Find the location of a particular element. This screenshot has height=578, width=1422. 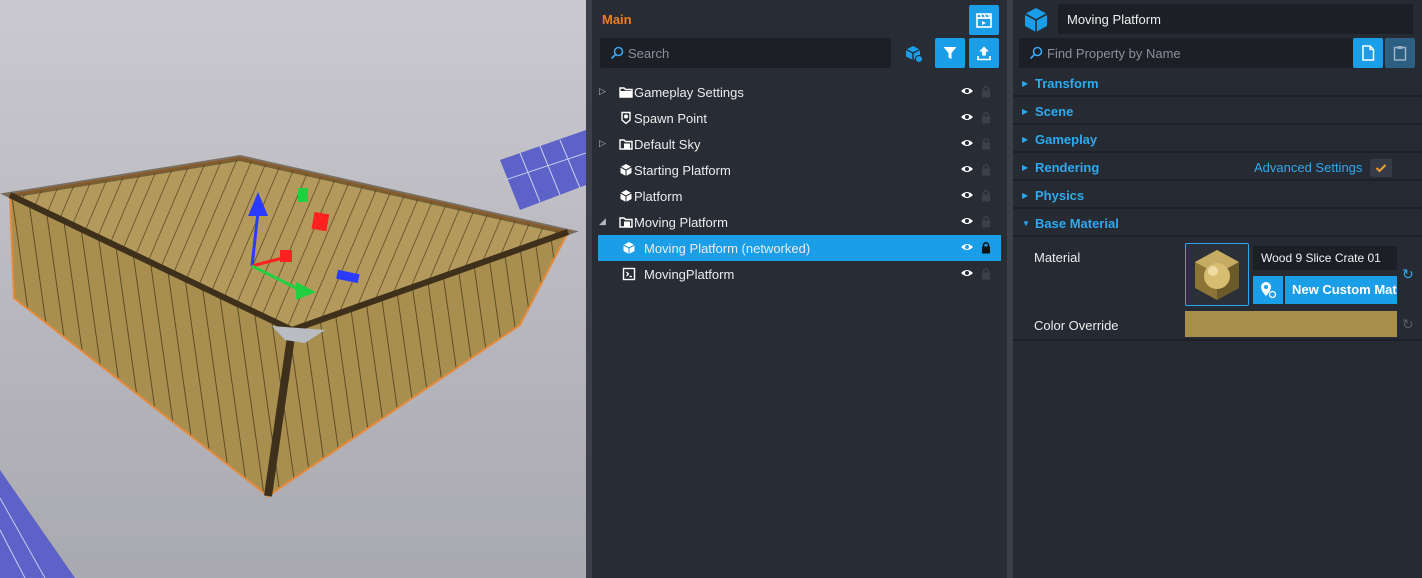

material-thumbnail is located at coordinates (1217, 274).